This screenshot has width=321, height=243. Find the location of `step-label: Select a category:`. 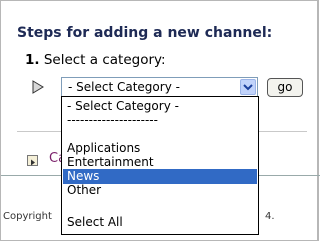

step-label: Select a category: is located at coordinates (104, 60).